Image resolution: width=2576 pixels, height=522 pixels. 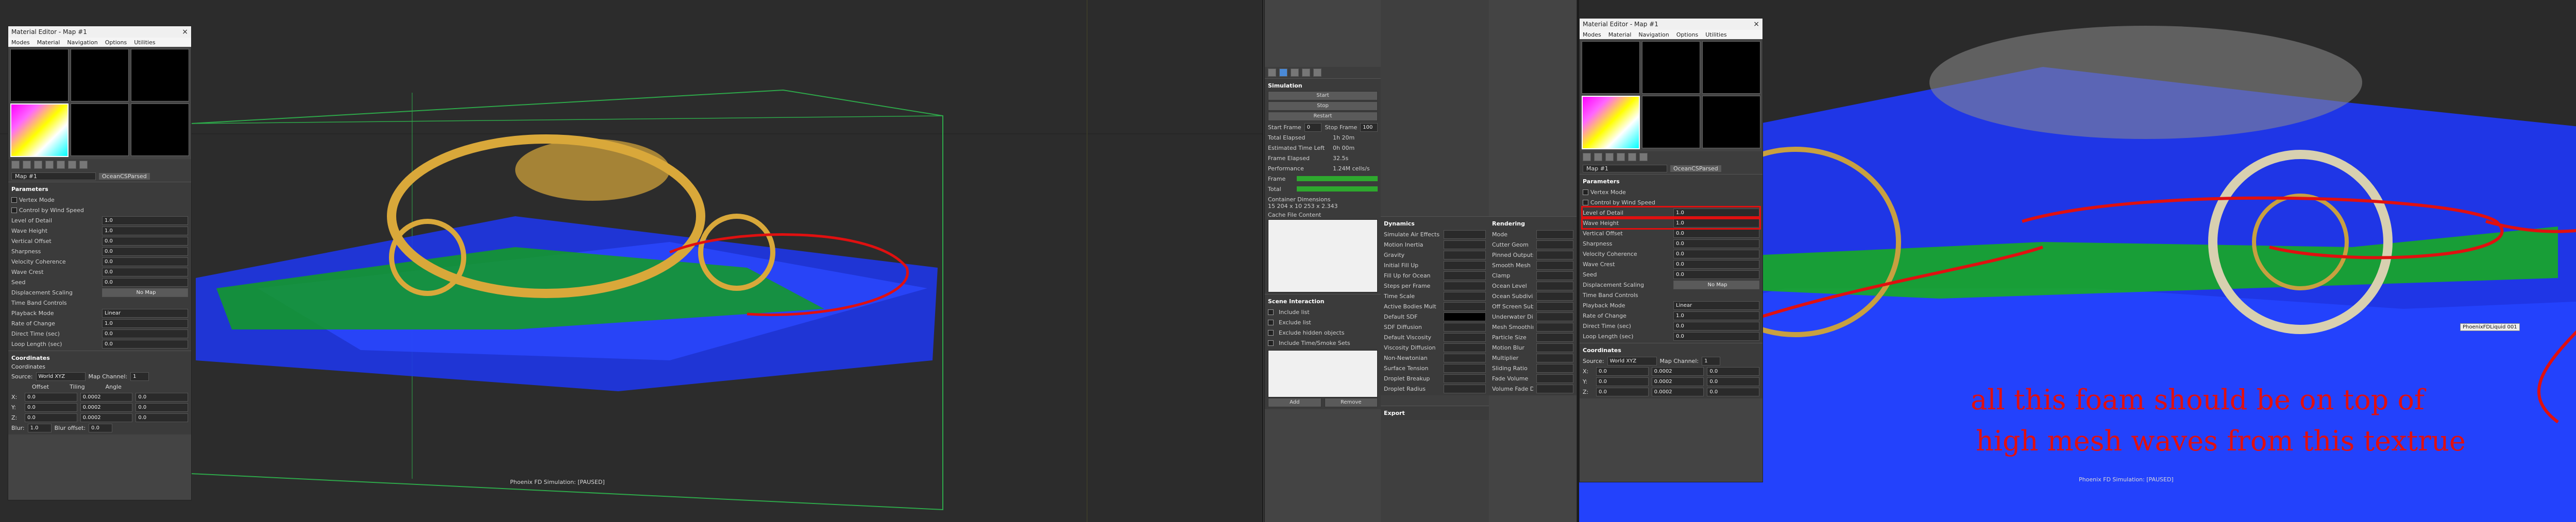 What do you see at coordinates (1272, 72) in the screenshot?
I see `create-tab-icon` at bounding box center [1272, 72].